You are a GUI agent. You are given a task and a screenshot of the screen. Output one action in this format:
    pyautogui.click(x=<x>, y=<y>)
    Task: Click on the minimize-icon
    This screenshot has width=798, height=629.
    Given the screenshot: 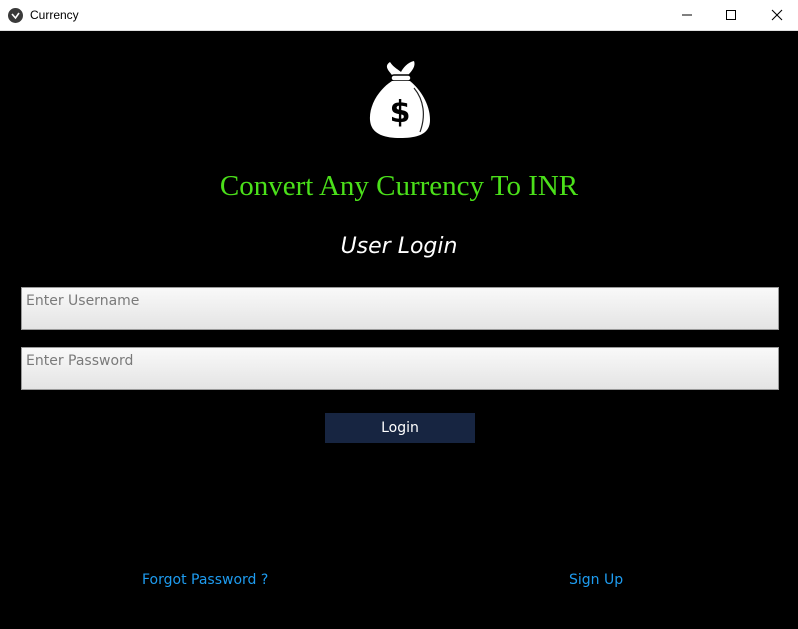 What is the action you would take?
    pyautogui.click(x=687, y=15)
    